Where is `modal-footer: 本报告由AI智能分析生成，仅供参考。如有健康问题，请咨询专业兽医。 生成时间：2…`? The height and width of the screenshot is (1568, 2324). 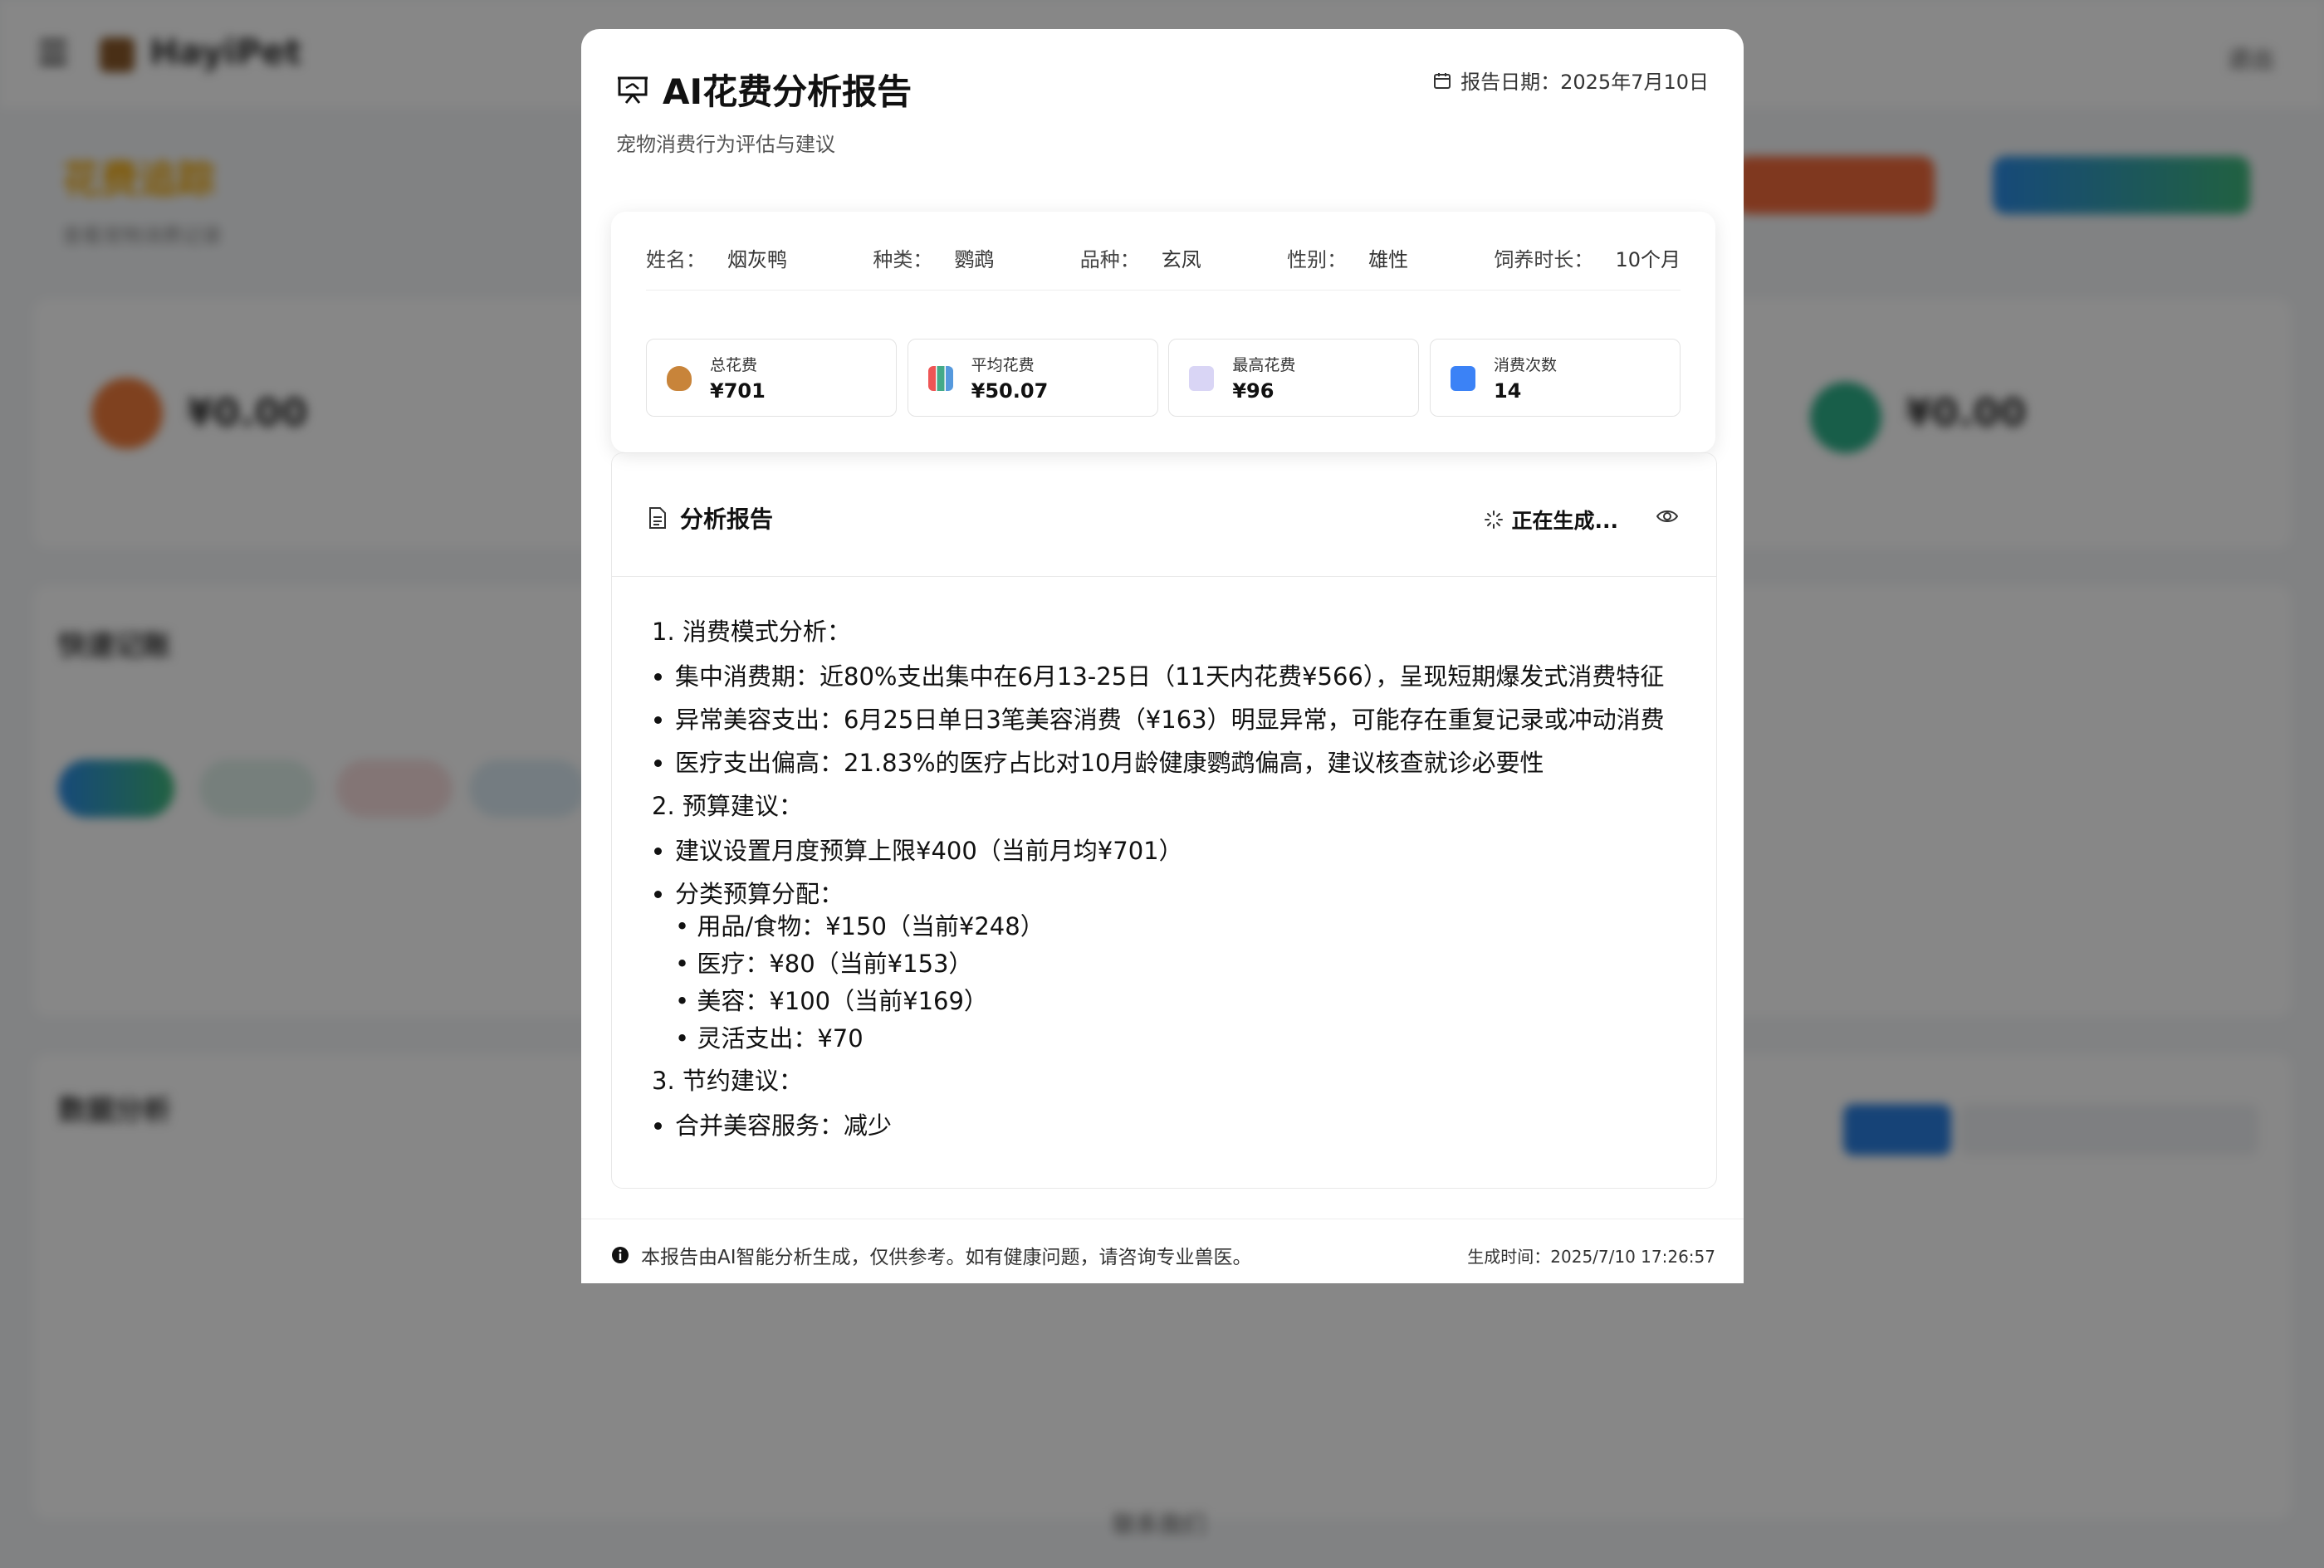 modal-footer: 本报告由AI智能分析生成，仅供参考。如有健康问题，请咨询专业兽医。 生成时间：2… is located at coordinates (1163, 1255).